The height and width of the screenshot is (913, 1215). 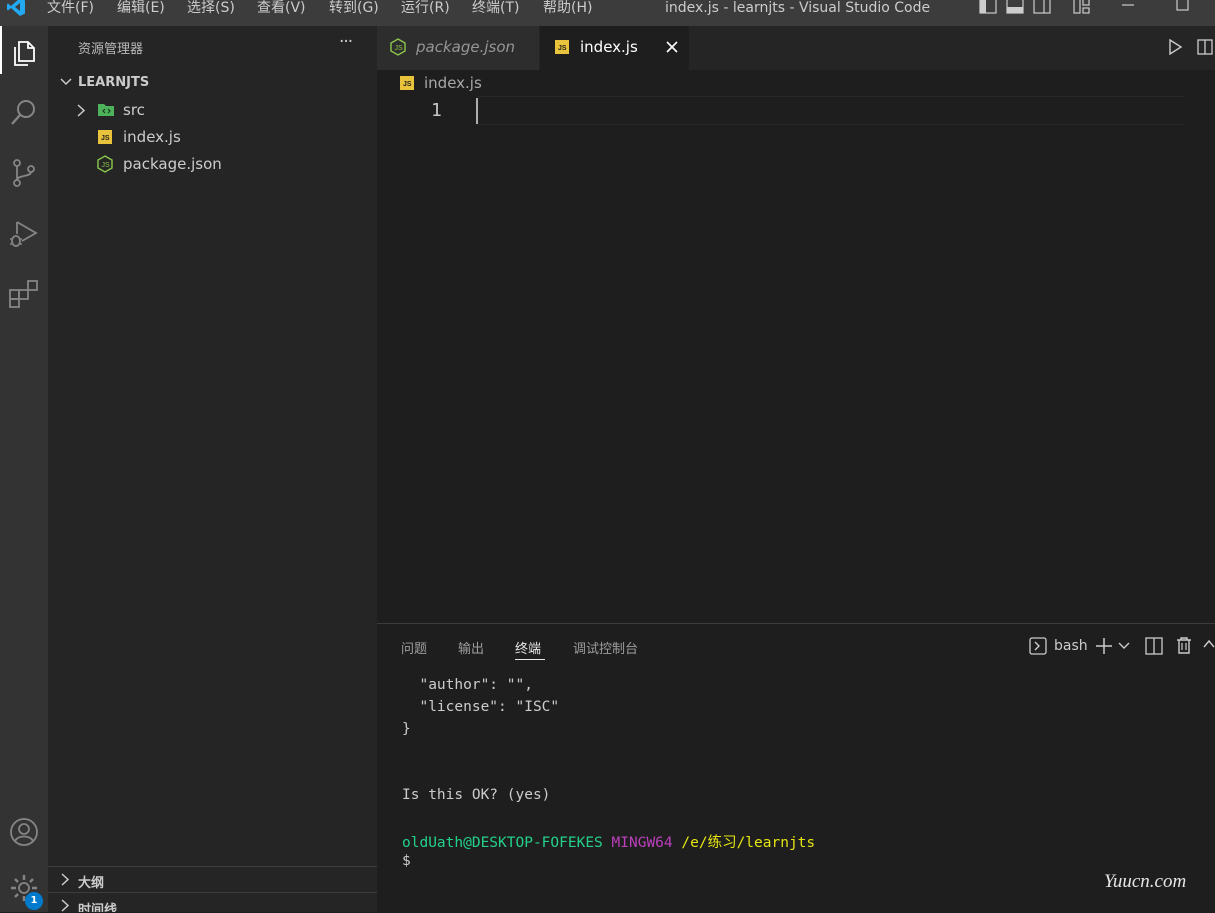 I want to click on manage-gear-icon: 1, so click(x=24, y=888).